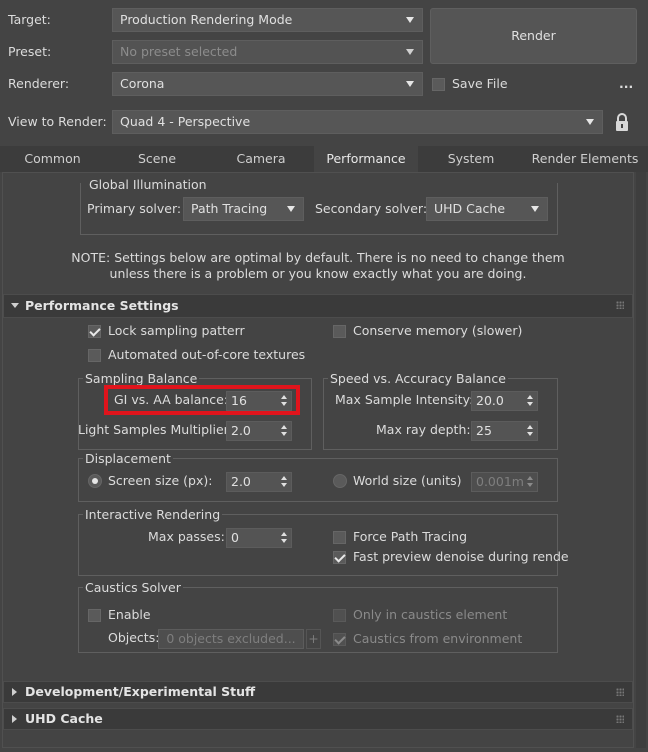 The width and height of the screenshot is (648, 752). I want to click on save-file-checkbox, so click(438, 84).